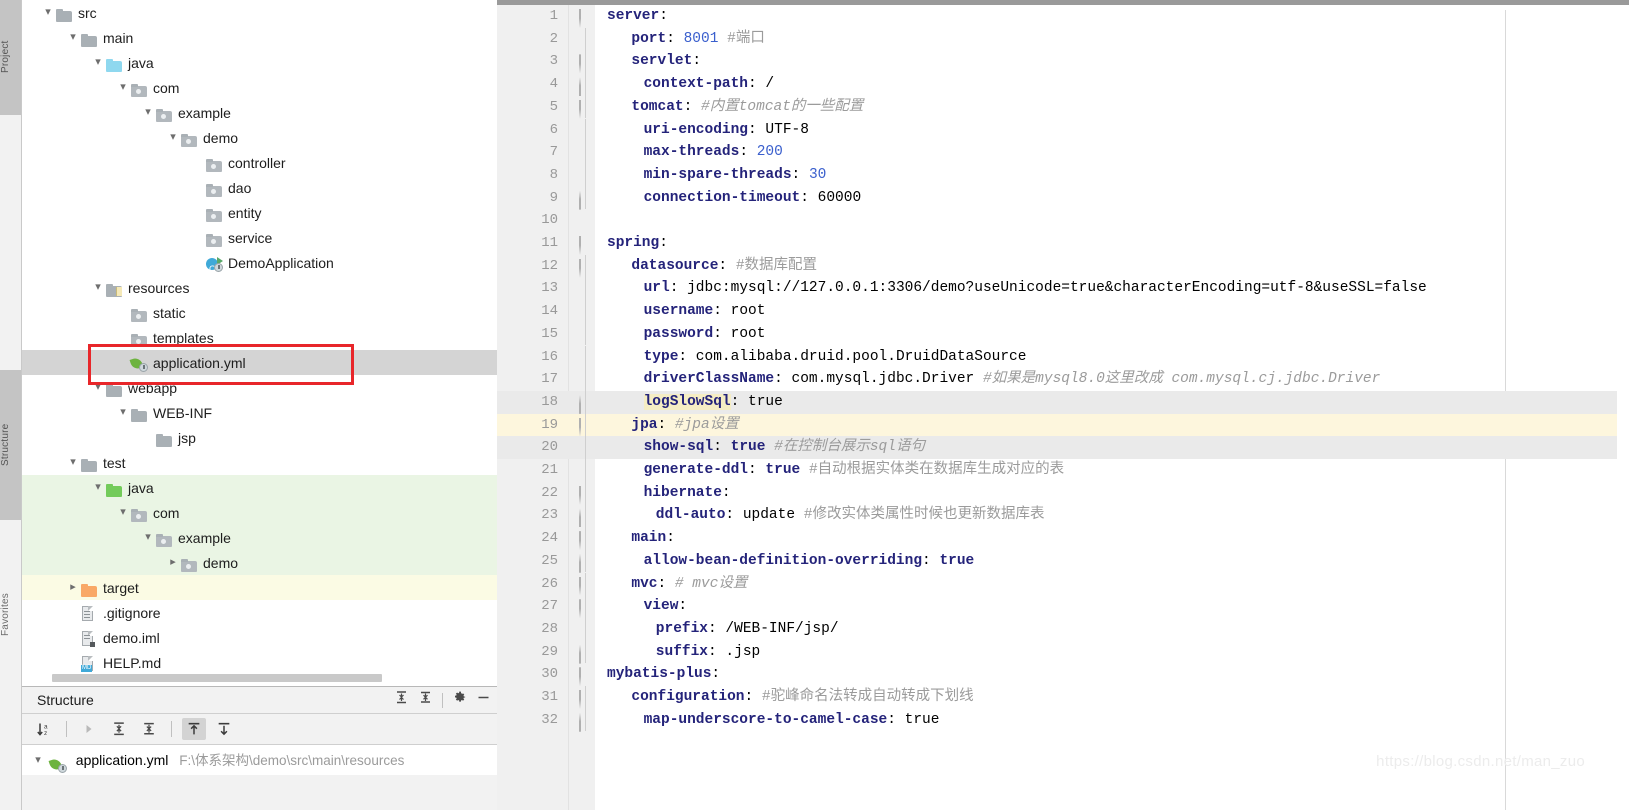  What do you see at coordinates (1112, 220) in the screenshot?
I see `code-line` at bounding box center [1112, 220].